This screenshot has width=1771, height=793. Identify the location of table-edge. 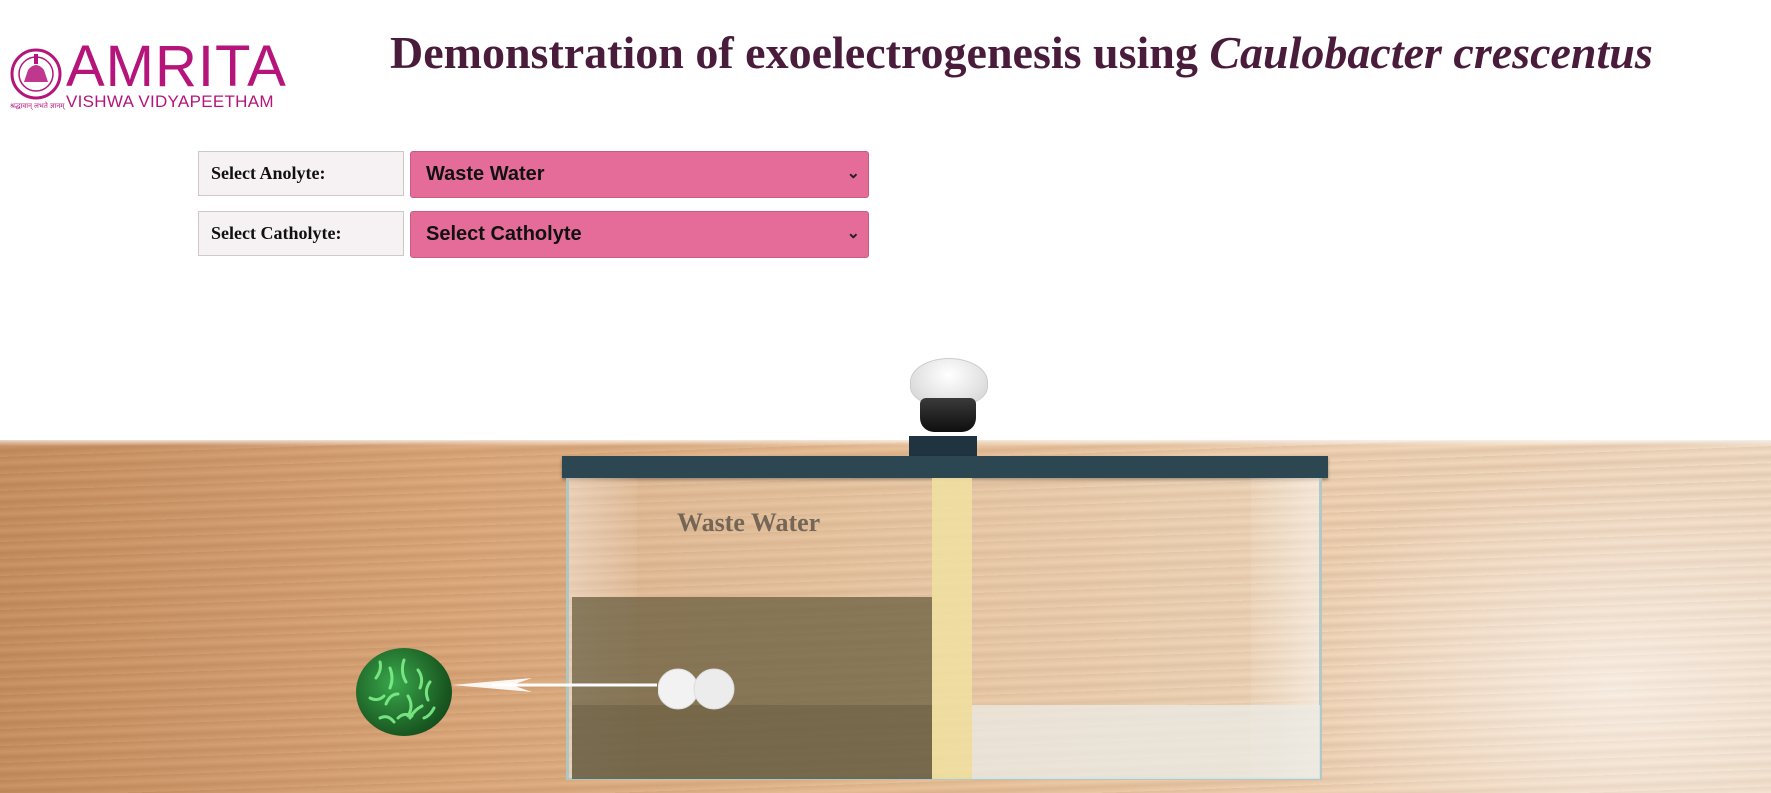
(885, 443).